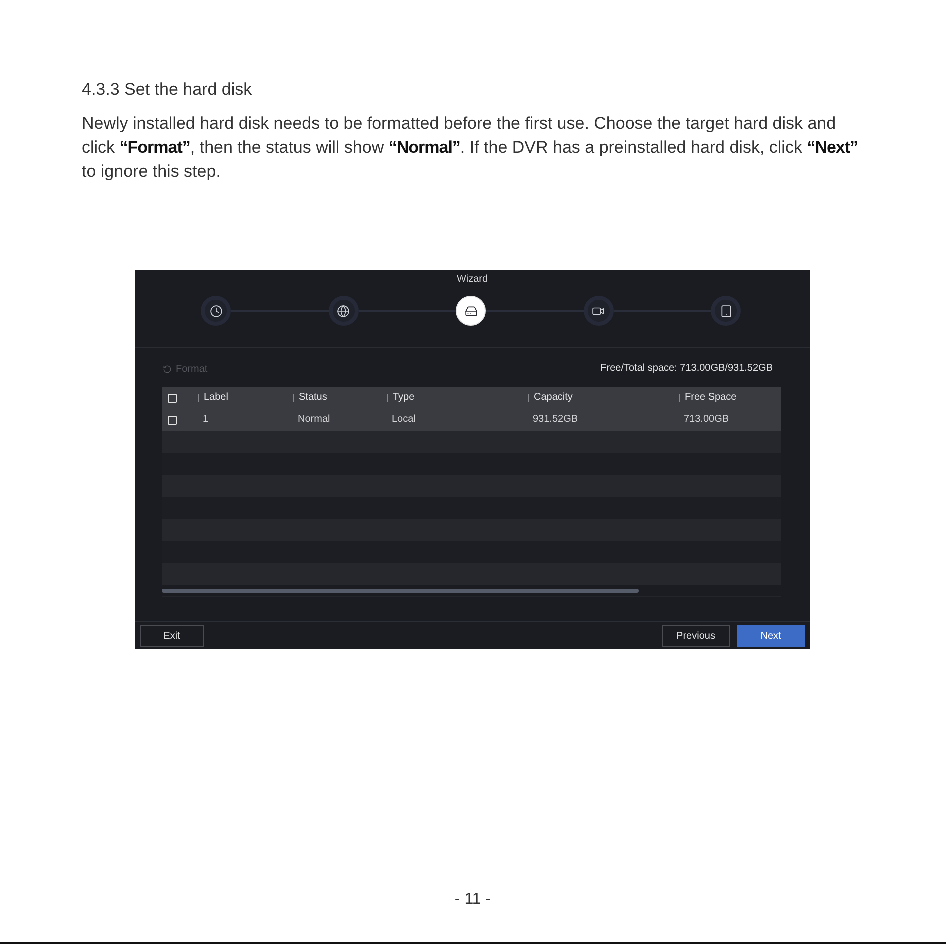  What do you see at coordinates (167, 90) in the screenshot?
I see `section-heading: 4.3.3 Set the hard disk` at bounding box center [167, 90].